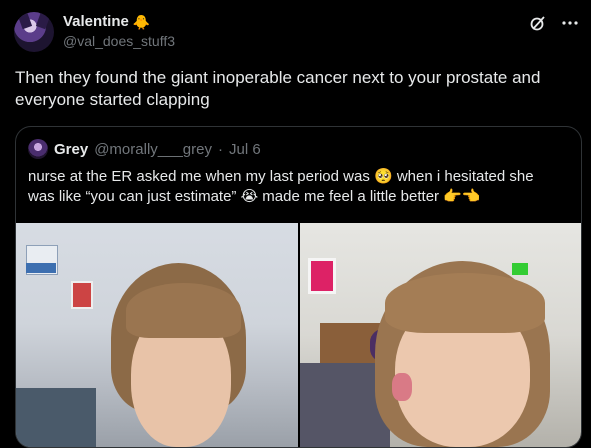  What do you see at coordinates (153, 149) in the screenshot?
I see `quote-handle: @morally___grey` at bounding box center [153, 149].